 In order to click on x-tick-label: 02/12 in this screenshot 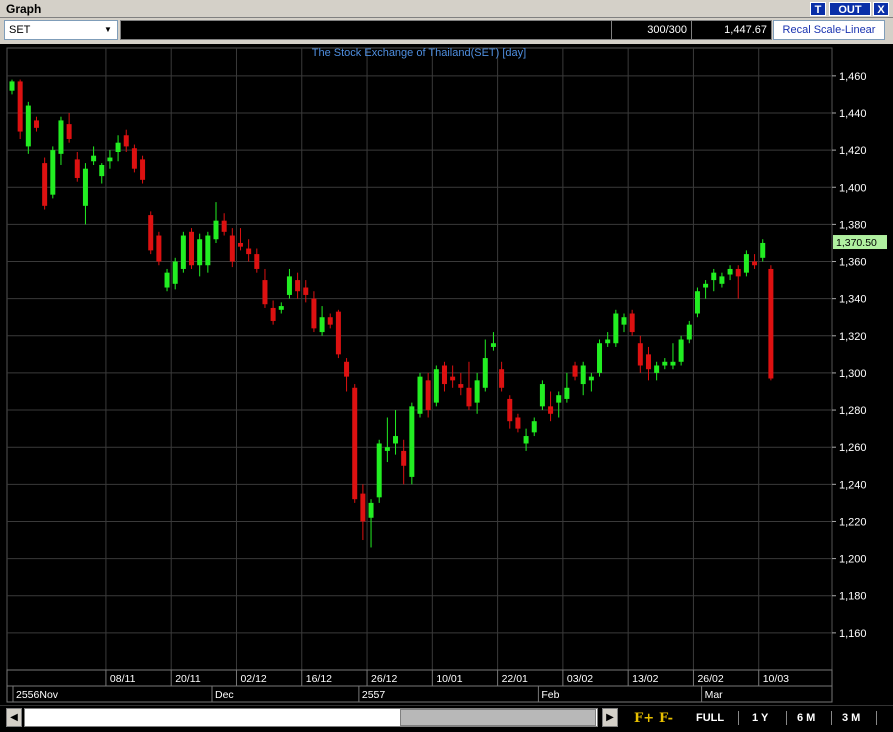, I will do `click(253, 679)`.